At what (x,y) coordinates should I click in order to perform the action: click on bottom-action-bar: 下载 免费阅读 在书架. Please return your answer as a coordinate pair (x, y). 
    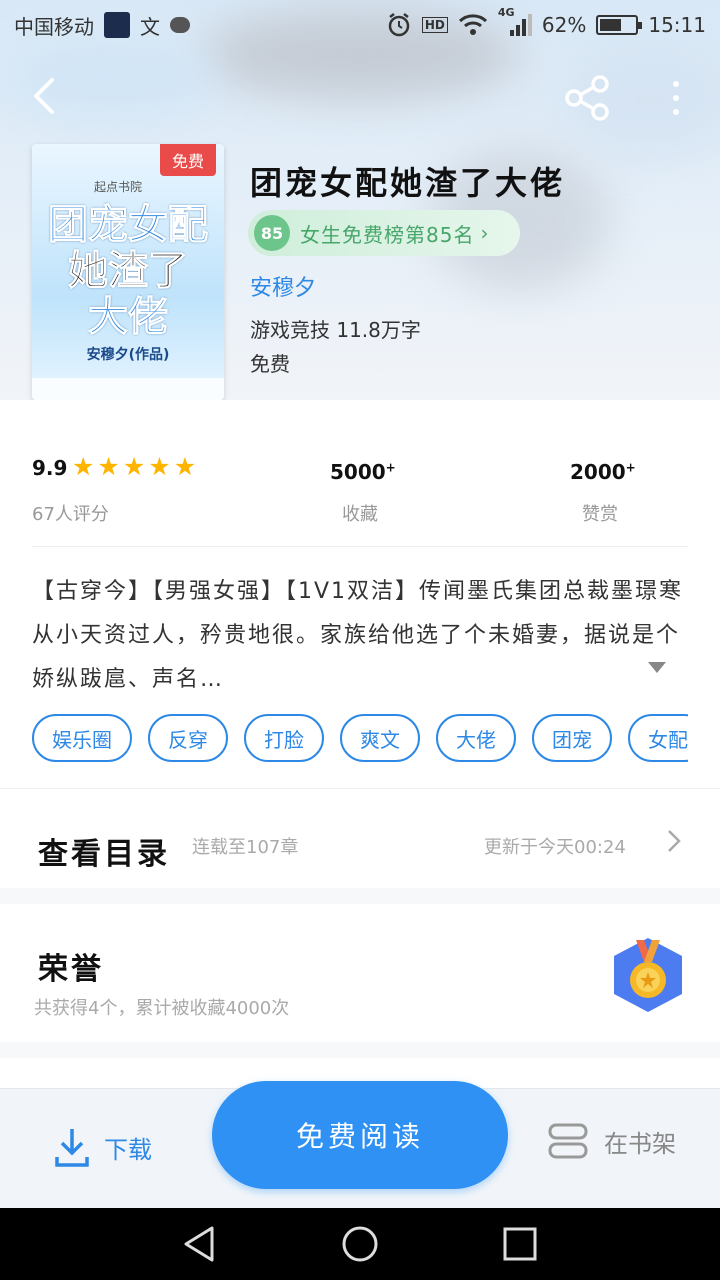
    Looking at the image, I should click on (360, 1144).